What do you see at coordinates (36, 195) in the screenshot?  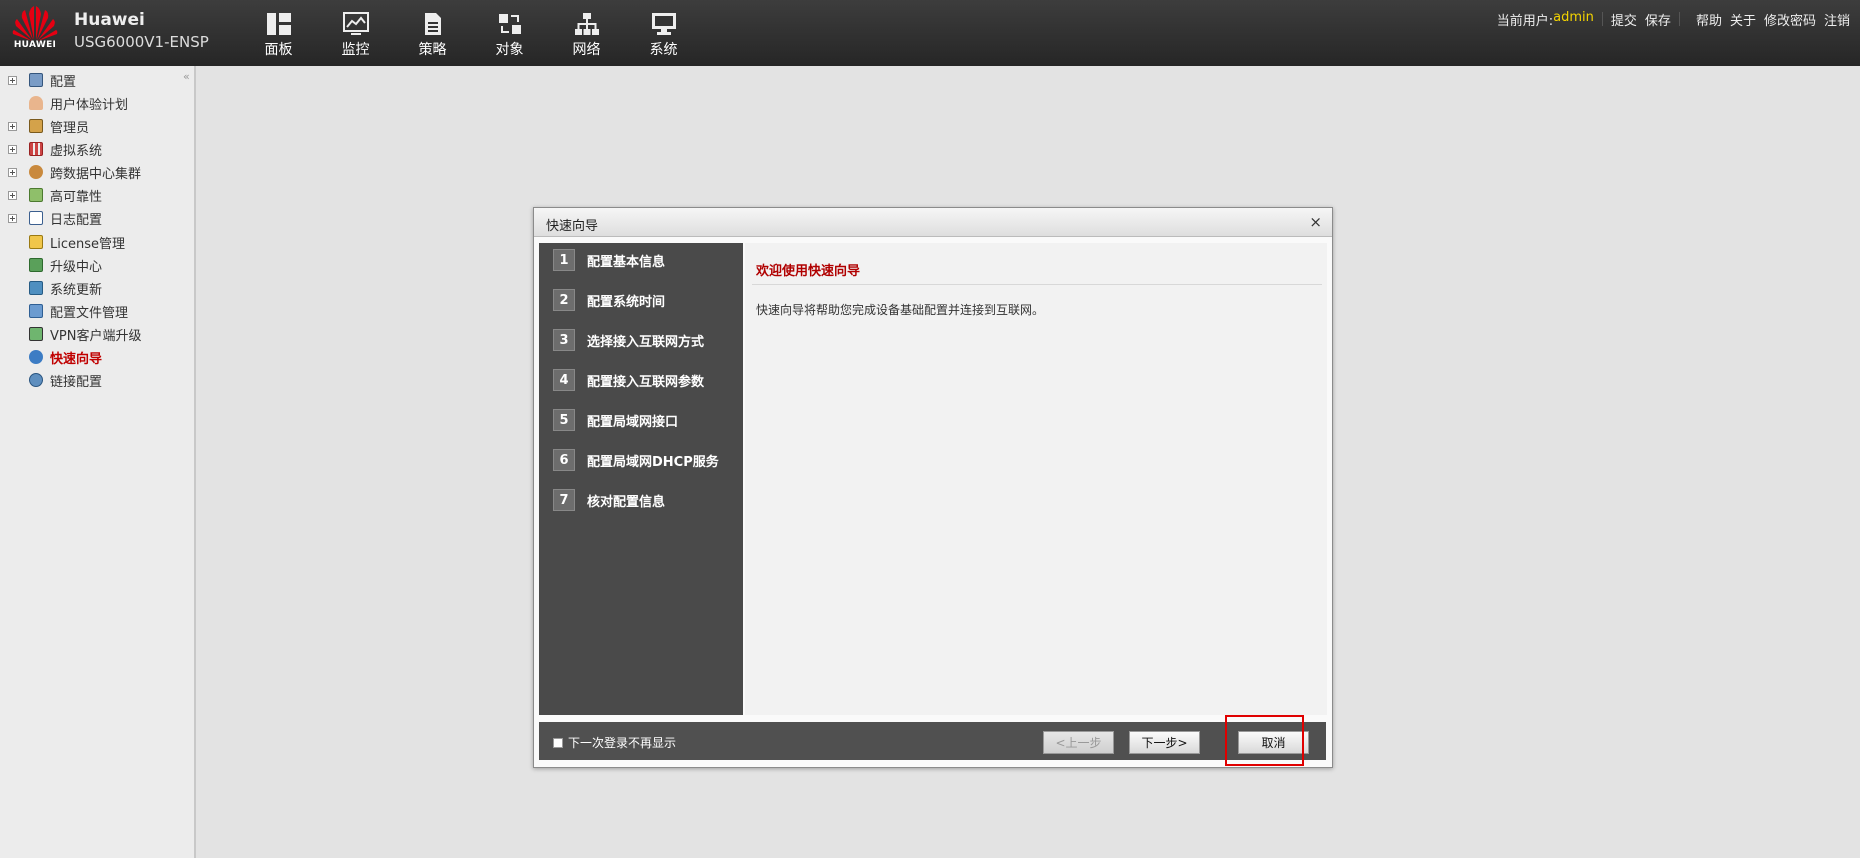 I see `high-availability-icon` at bounding box center [36, 195].